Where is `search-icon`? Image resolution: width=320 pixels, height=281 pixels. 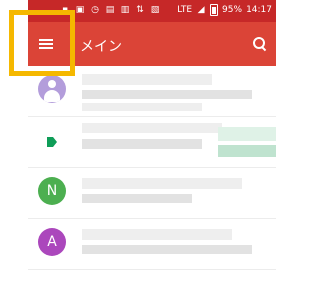
search-icon is located at coordinates (260, 44).